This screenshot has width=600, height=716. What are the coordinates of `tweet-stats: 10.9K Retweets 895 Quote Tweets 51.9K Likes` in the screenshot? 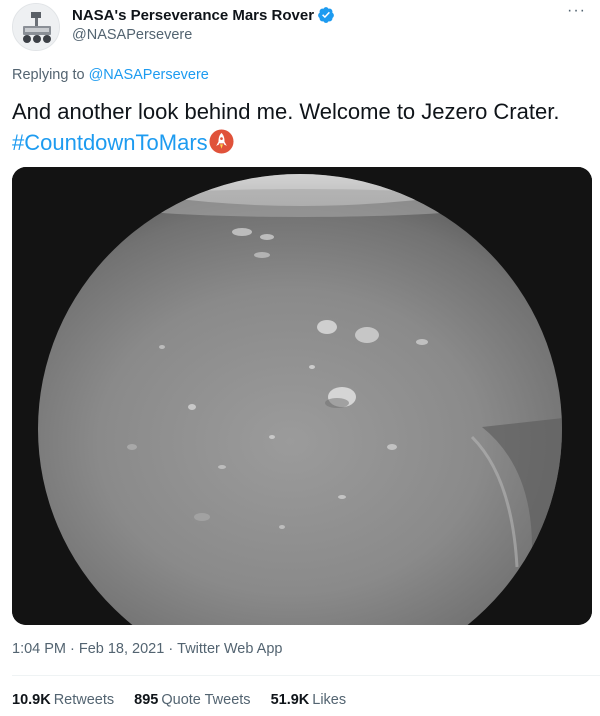 It's located at (179, 700).